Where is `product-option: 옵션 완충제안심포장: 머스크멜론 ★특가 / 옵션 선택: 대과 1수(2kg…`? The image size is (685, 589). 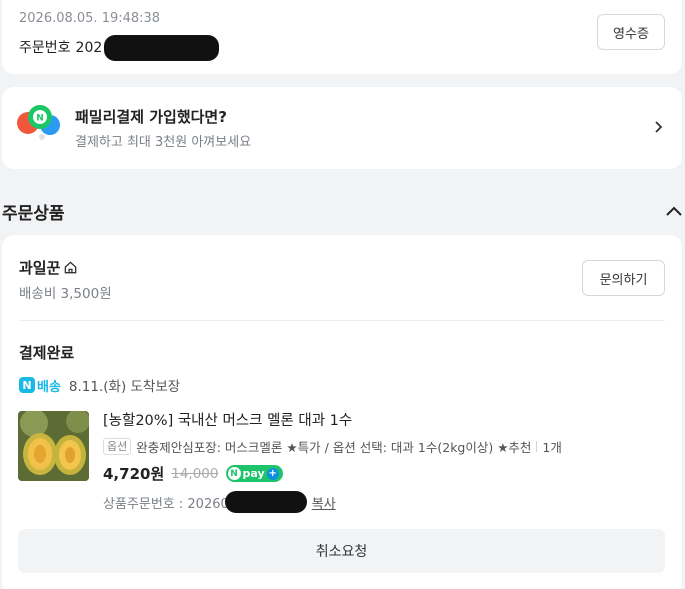 product-option: 옵션 완충제안심포장: 머스크멜론 ★특가 / 옵션 선택: 대과 1수(2kg… is located at coordinates (332, 446).